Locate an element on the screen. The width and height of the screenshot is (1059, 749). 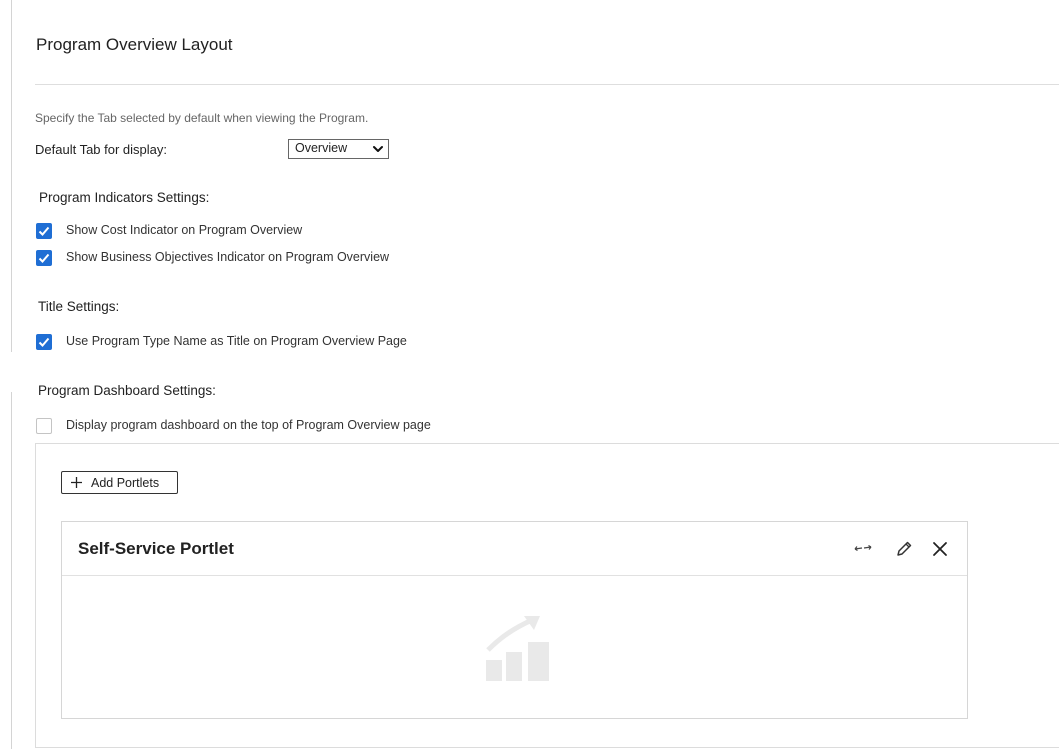
plus-icon is located at coordinates (76, 482).